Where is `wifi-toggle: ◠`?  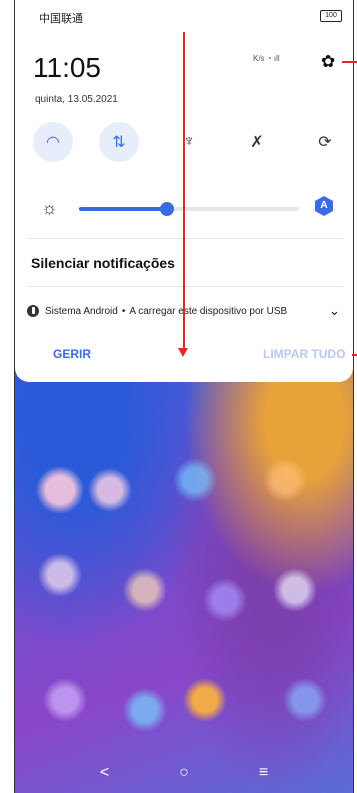 wifi-toggle: ◠ is located at coordinates (53, 142).